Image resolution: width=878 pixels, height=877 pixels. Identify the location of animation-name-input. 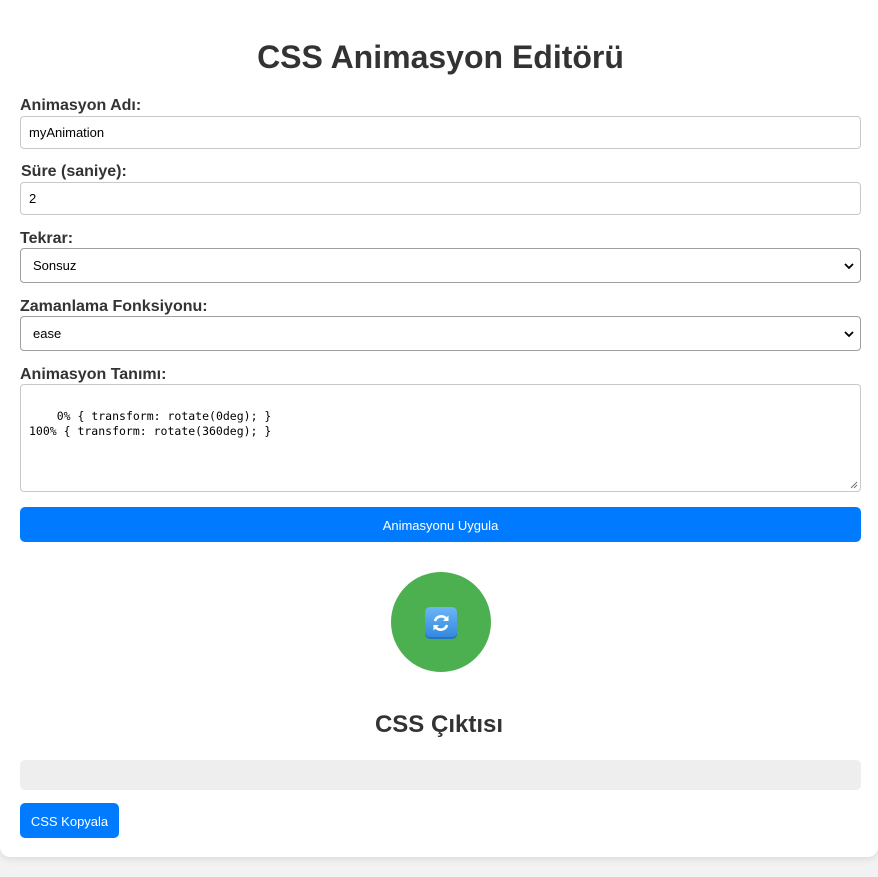
(440, 132).